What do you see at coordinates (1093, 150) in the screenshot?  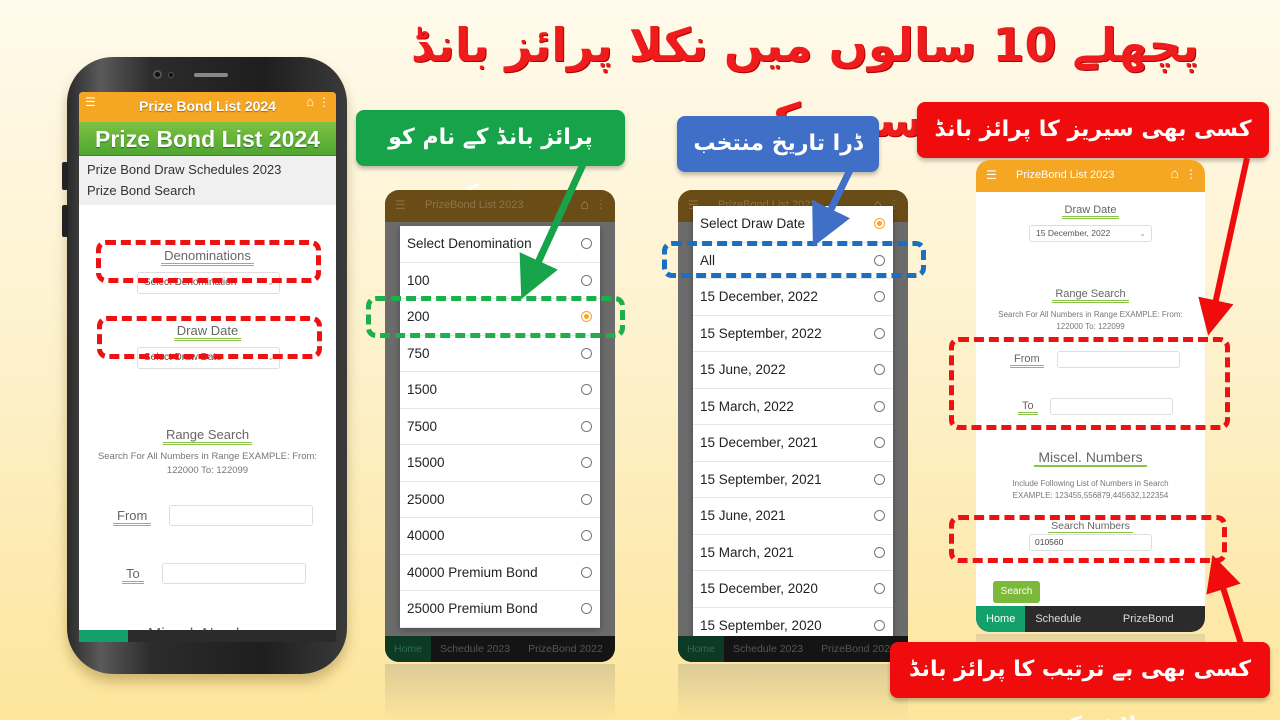 I see `callout-series-search: کسی بھی سیریز کا پرائز بانڈ تلاش کریں۔` at bounding box center [1093, 150].